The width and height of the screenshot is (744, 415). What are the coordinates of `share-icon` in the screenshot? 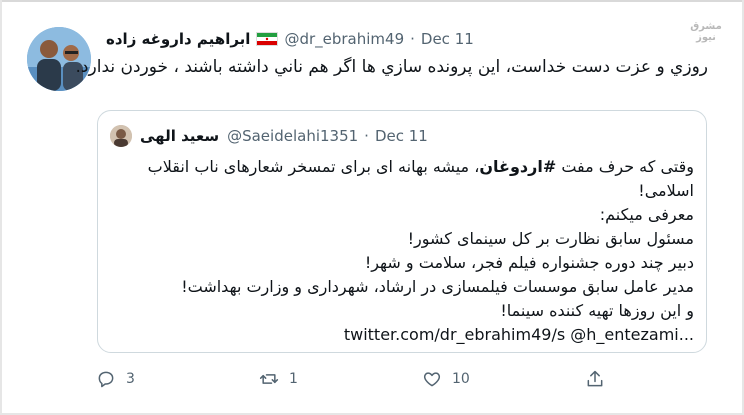 It's located at (595, 378).